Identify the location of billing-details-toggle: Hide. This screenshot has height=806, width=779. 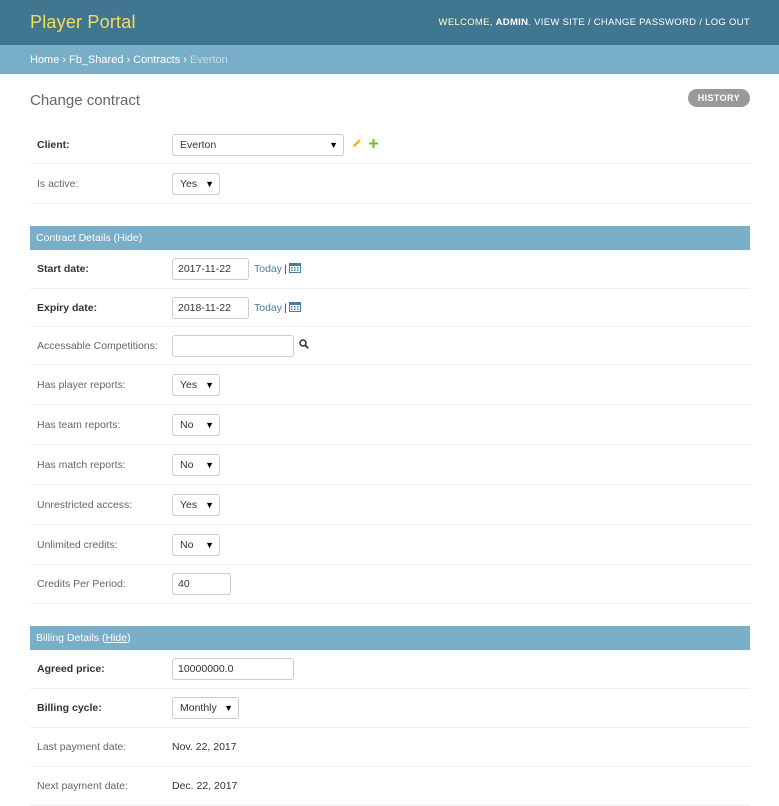
(116, 638).